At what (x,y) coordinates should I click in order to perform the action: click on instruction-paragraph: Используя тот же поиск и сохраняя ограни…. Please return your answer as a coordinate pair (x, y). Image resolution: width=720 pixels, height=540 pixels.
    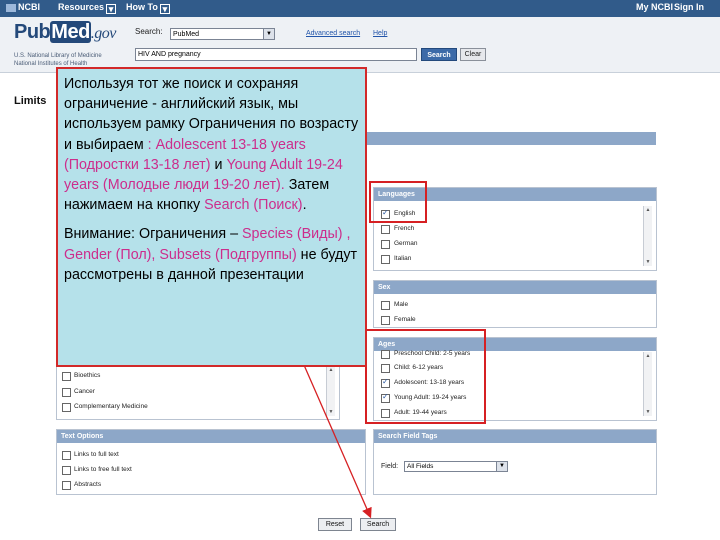
    Looking at the image, I should click on (211, 145).